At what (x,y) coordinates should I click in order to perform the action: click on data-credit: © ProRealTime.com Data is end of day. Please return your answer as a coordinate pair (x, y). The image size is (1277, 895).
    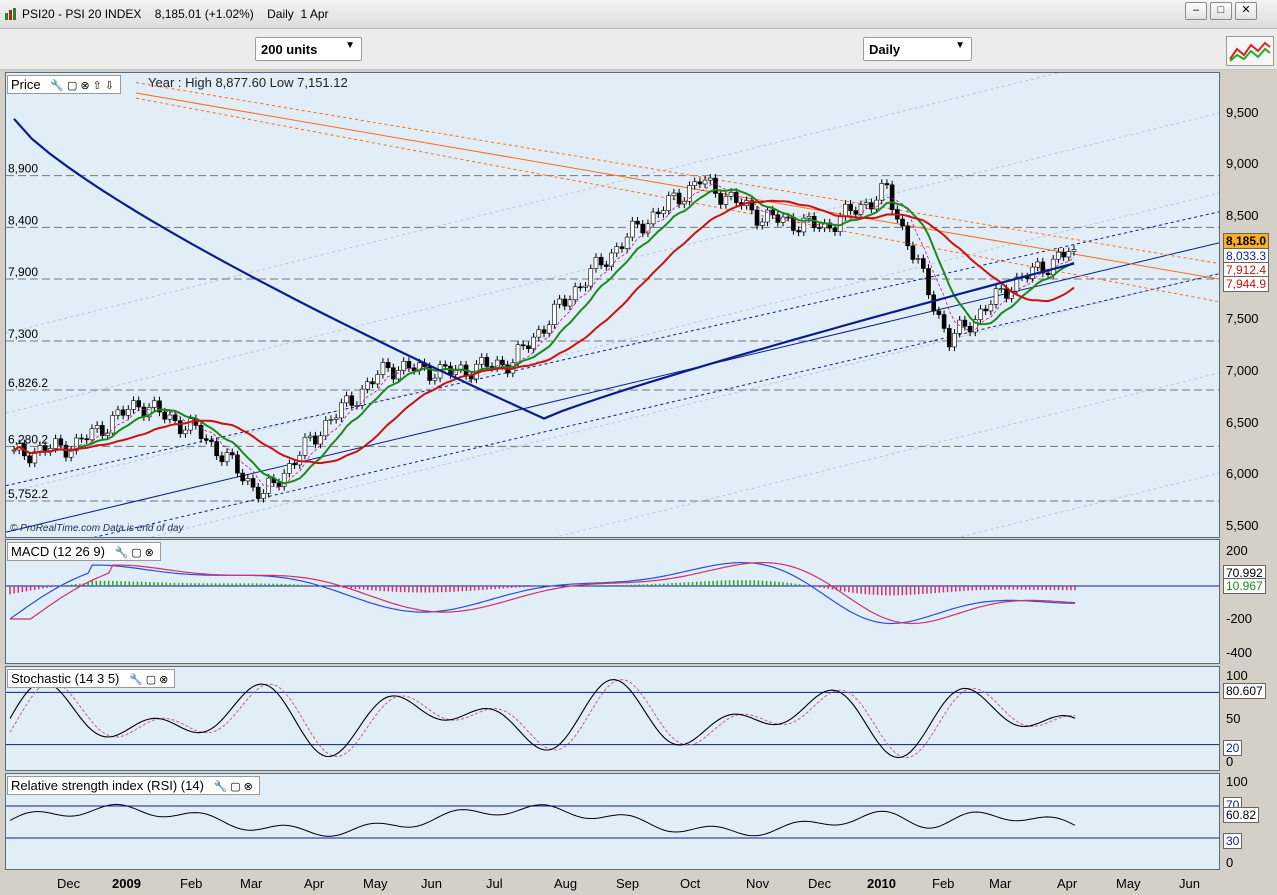
    Looking at the image, I should click on (97, 528).